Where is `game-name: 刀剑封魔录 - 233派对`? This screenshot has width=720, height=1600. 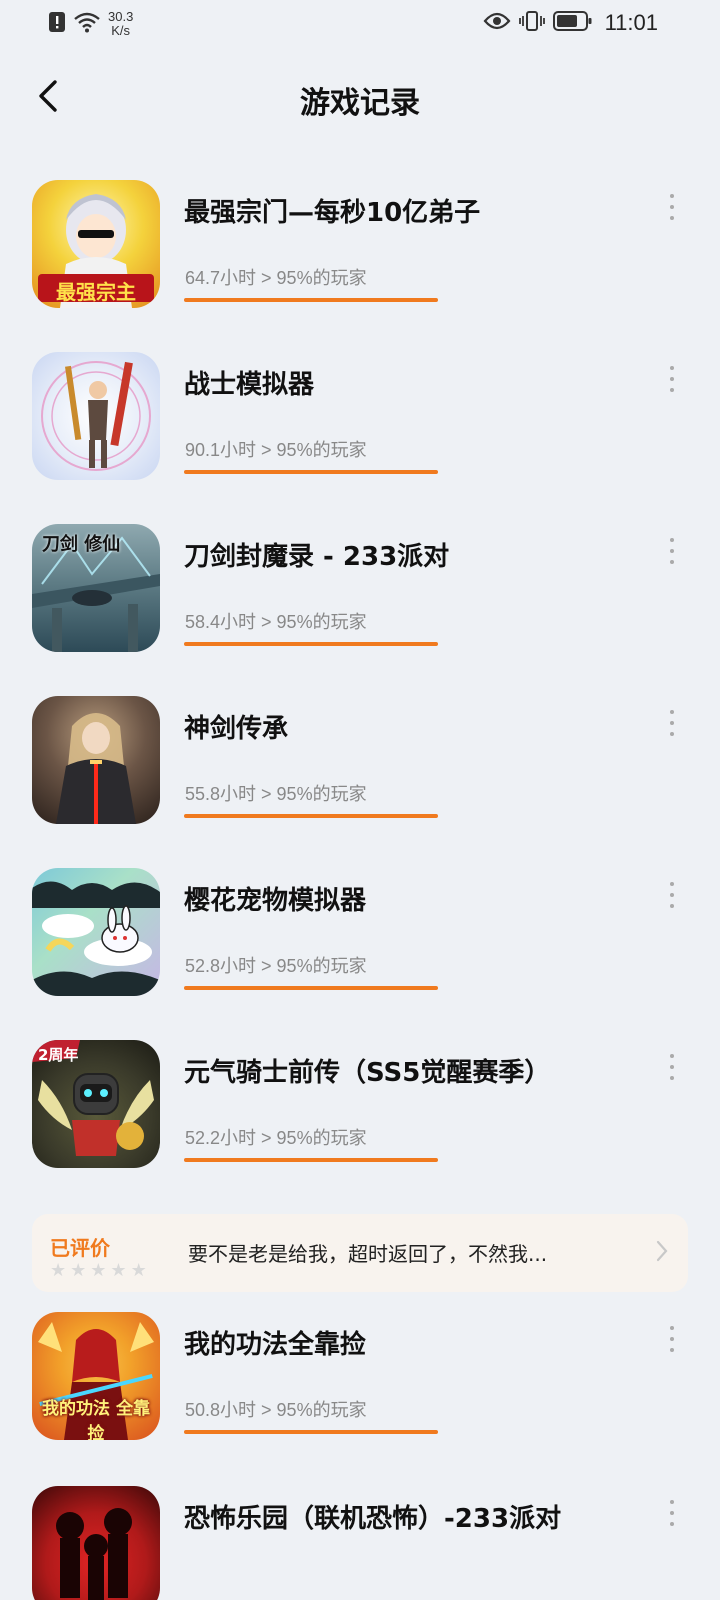 game-name: 刀剑封魔录 - 233派对 is located at coordinates (317, 557).